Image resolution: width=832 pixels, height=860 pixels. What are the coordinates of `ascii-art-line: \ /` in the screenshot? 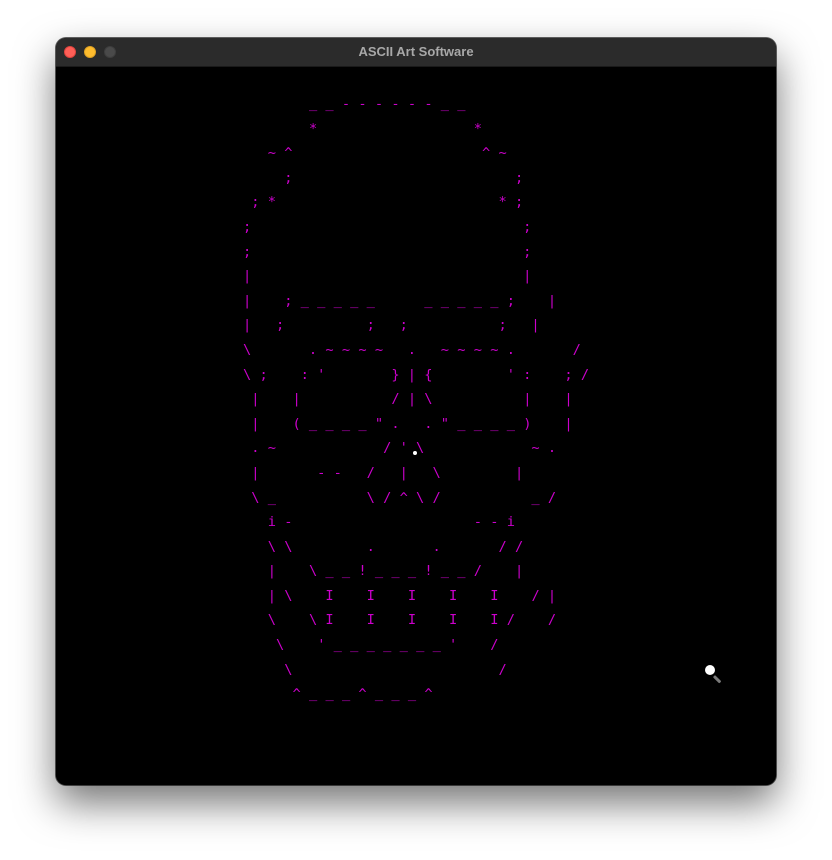 It's located at (395, 669).